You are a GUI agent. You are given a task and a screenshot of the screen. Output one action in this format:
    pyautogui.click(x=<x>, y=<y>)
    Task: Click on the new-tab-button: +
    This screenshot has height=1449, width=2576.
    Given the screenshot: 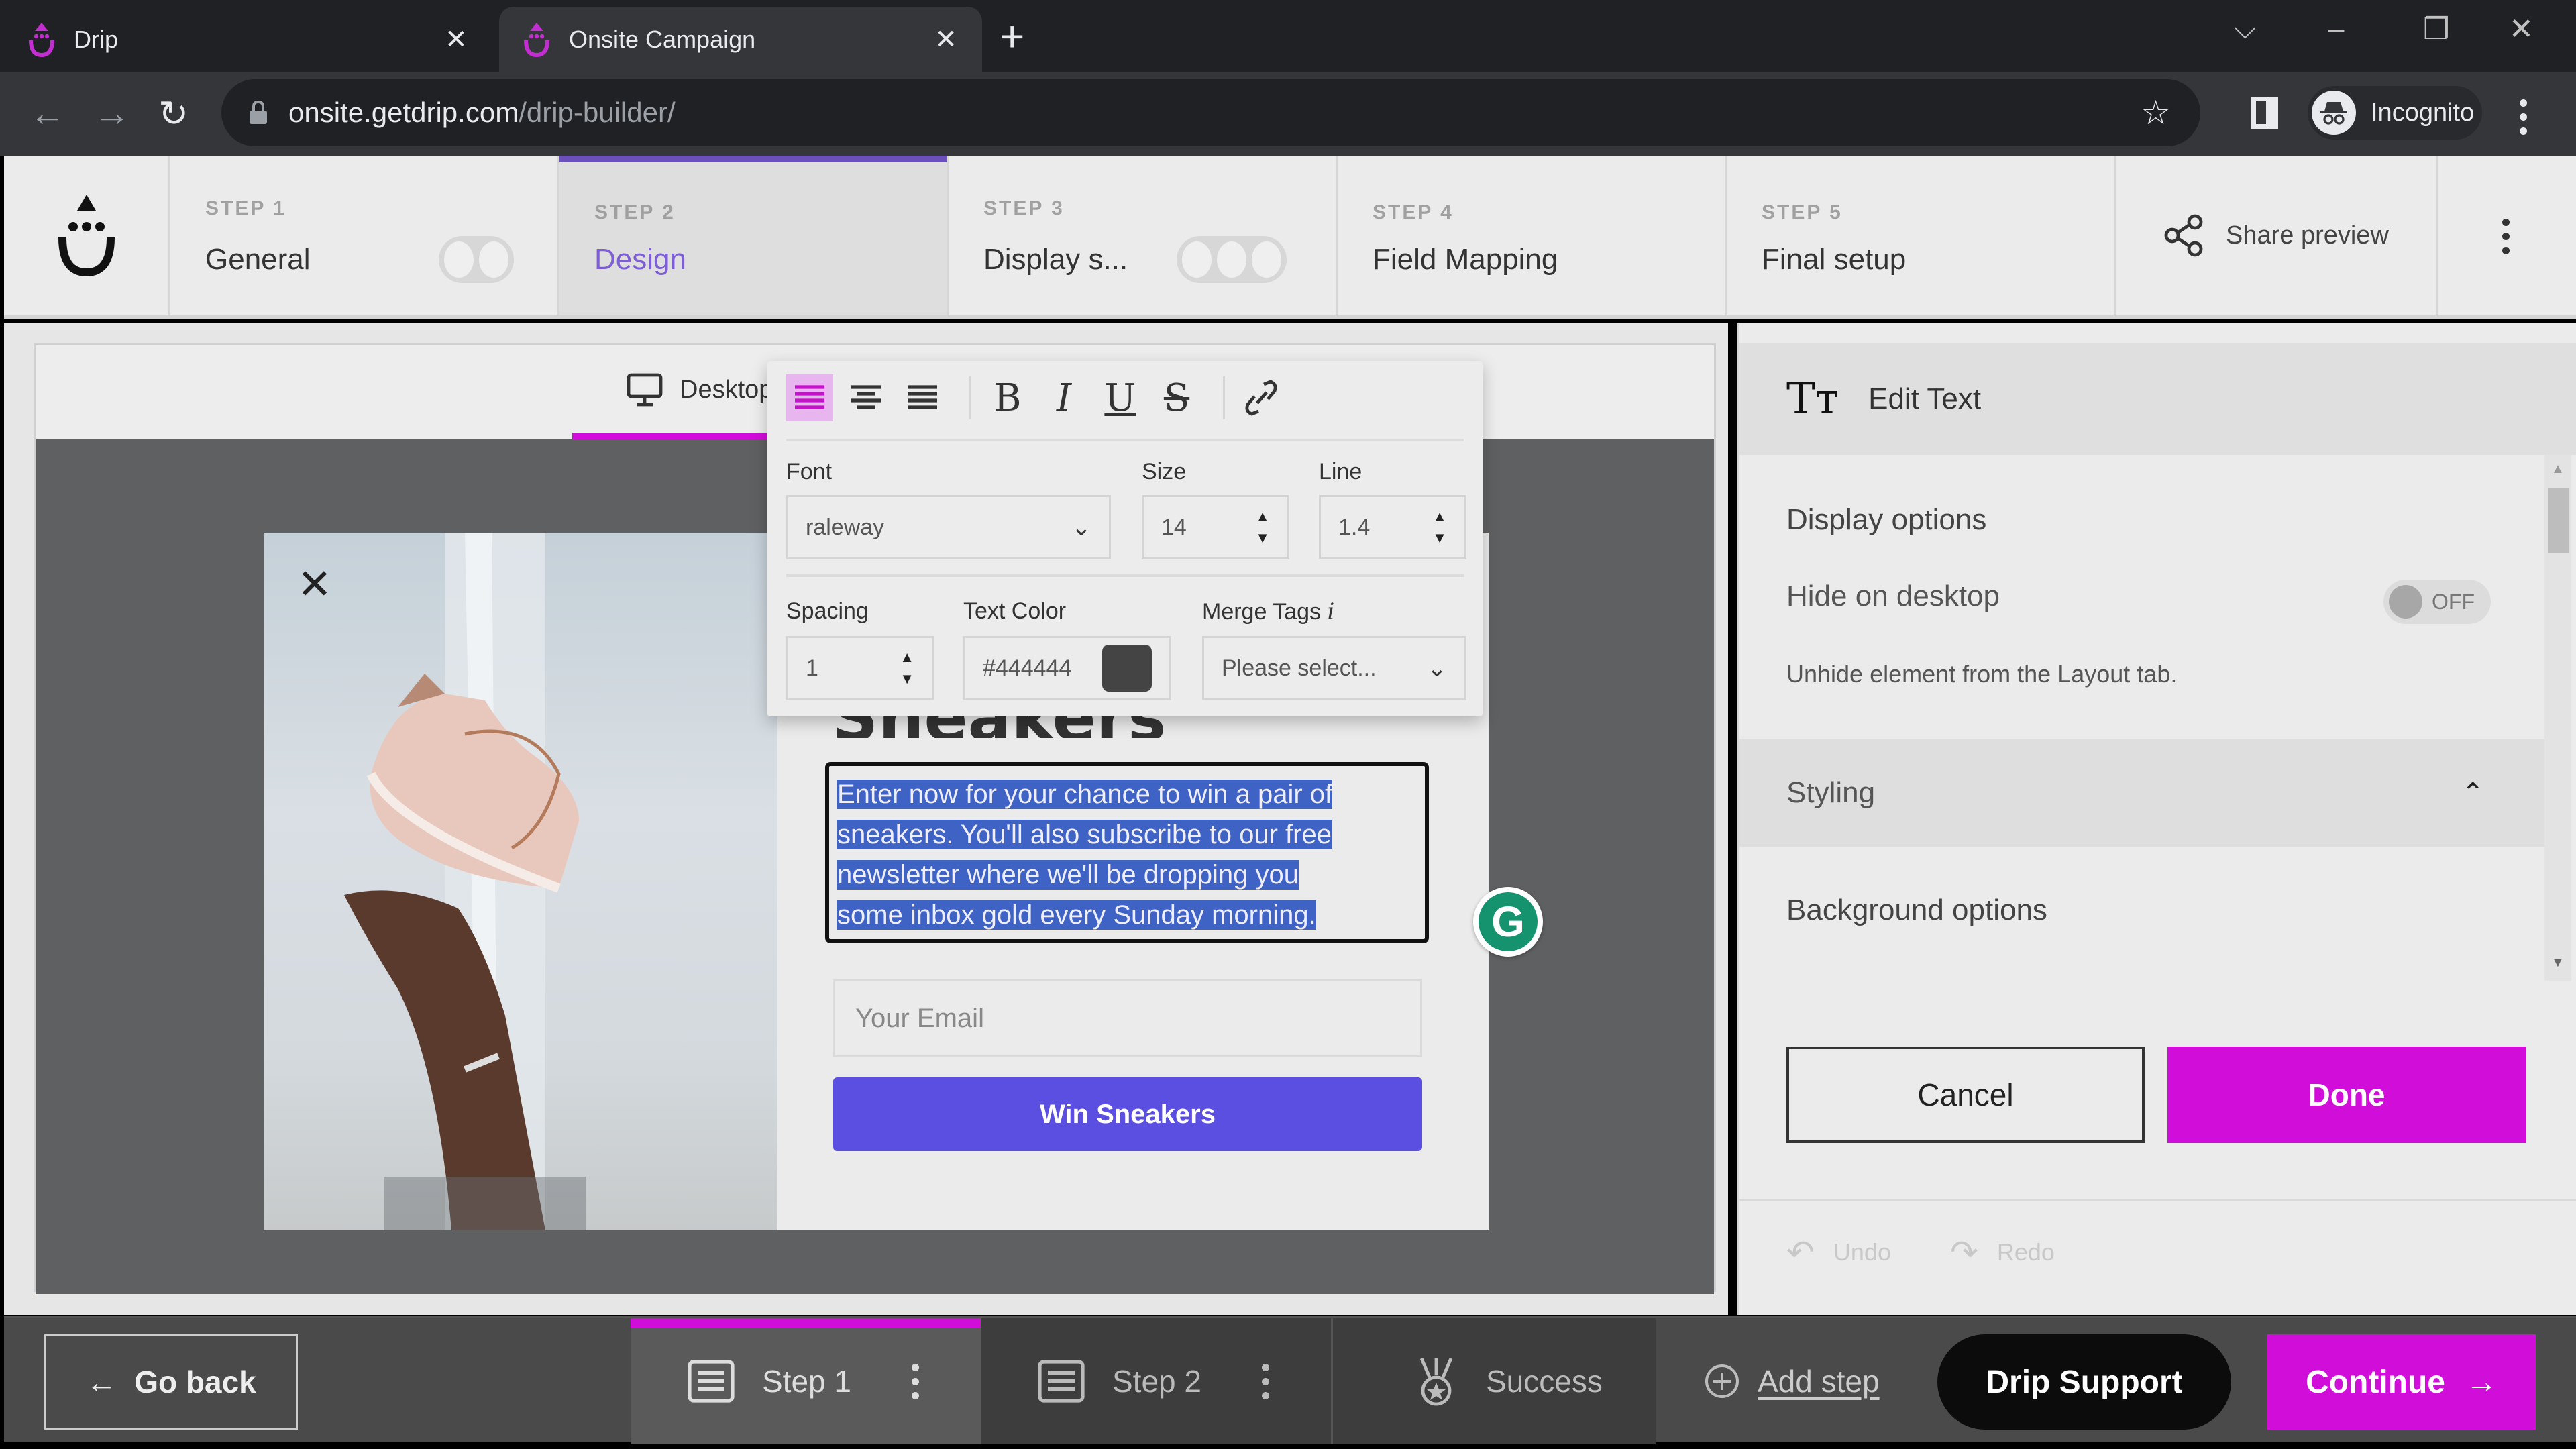 What is the action you would take?
    pyautogui.click(x=1012, y=36)
    